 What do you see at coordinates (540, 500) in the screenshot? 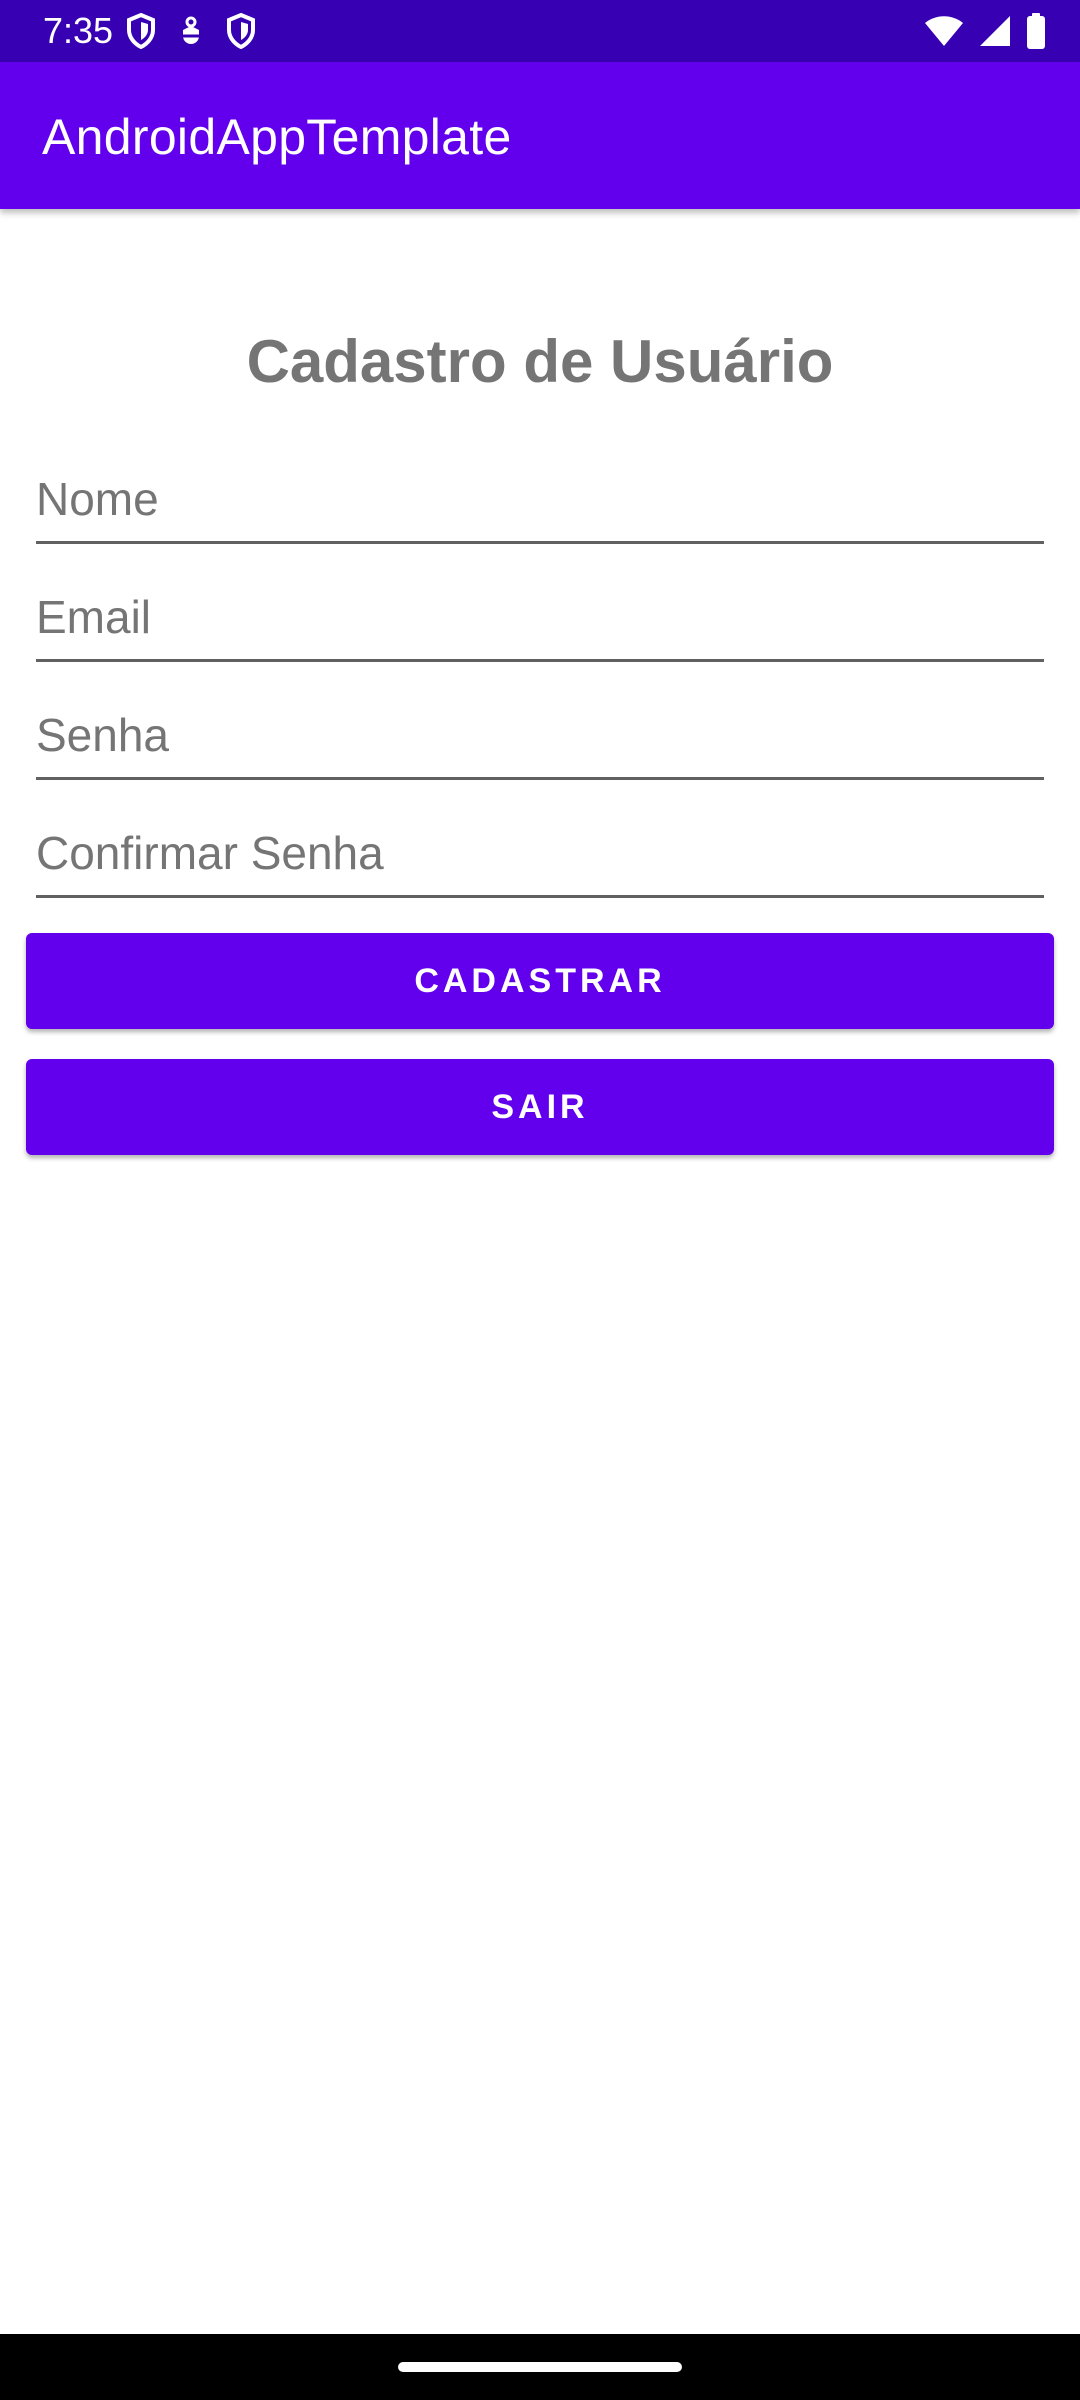
I see `name-field` at bounding box center [540, 500].